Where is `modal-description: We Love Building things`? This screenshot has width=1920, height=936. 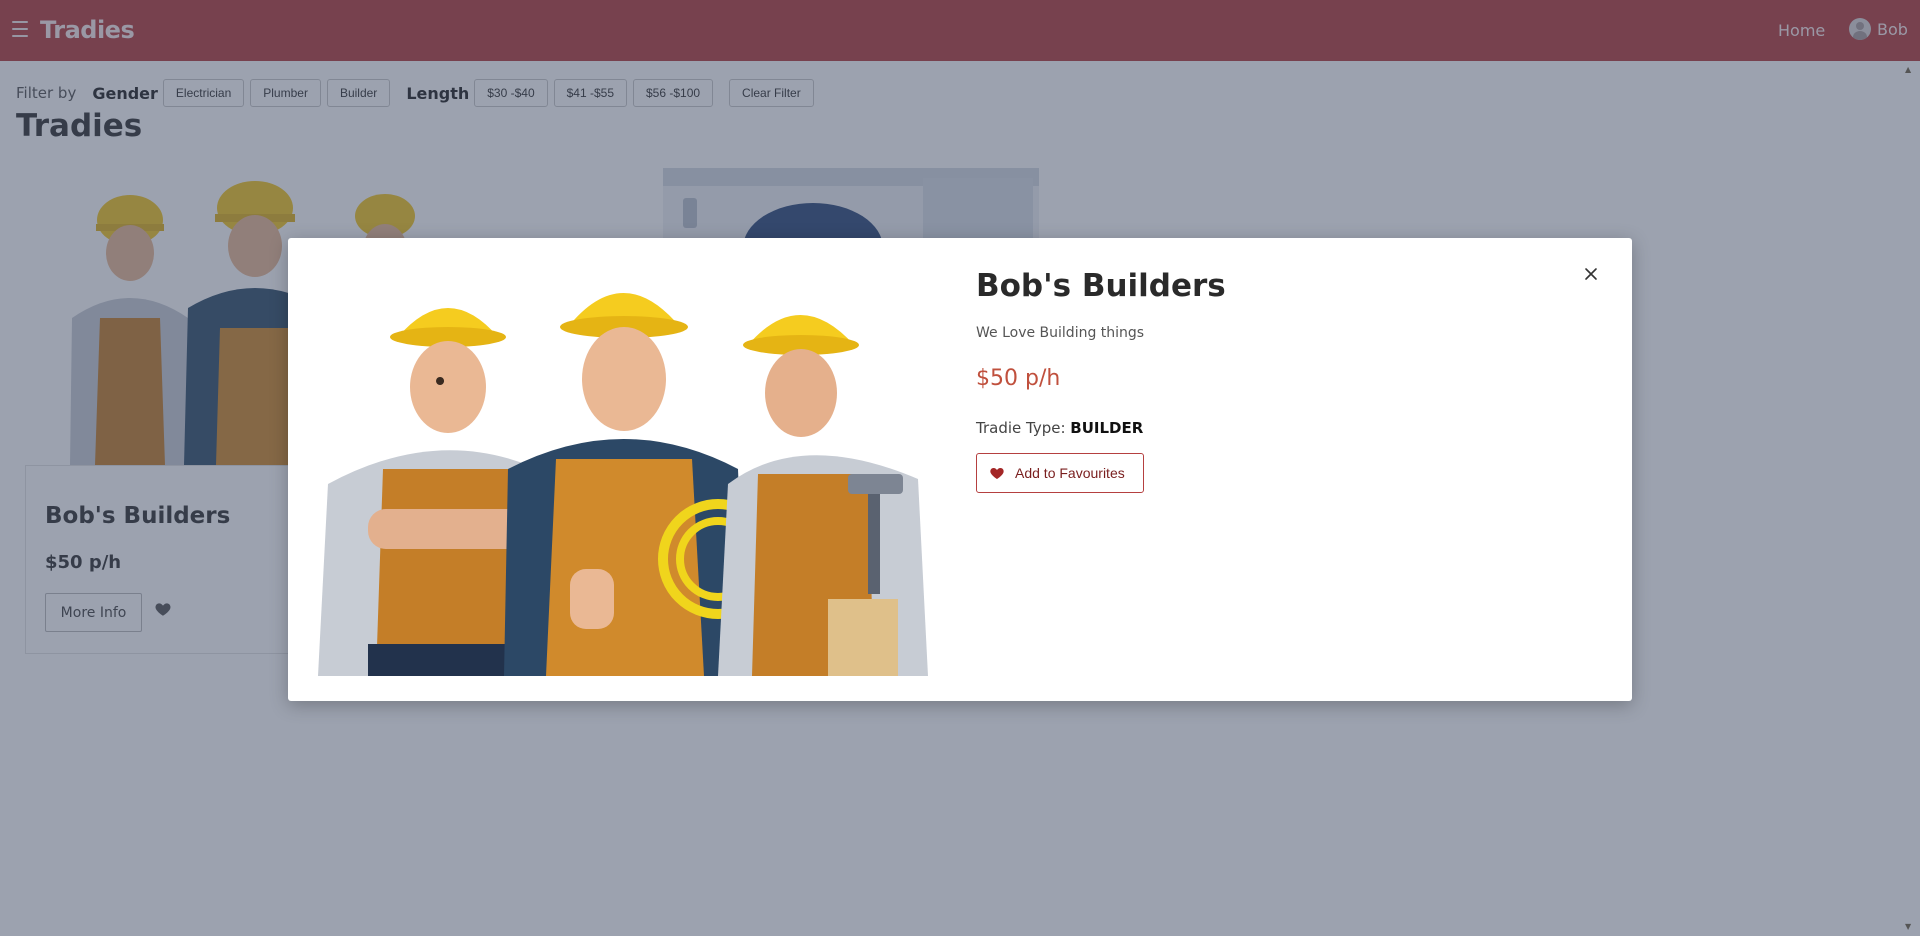
modal-description: We Love Building things is located at coordinates (1060, 333).